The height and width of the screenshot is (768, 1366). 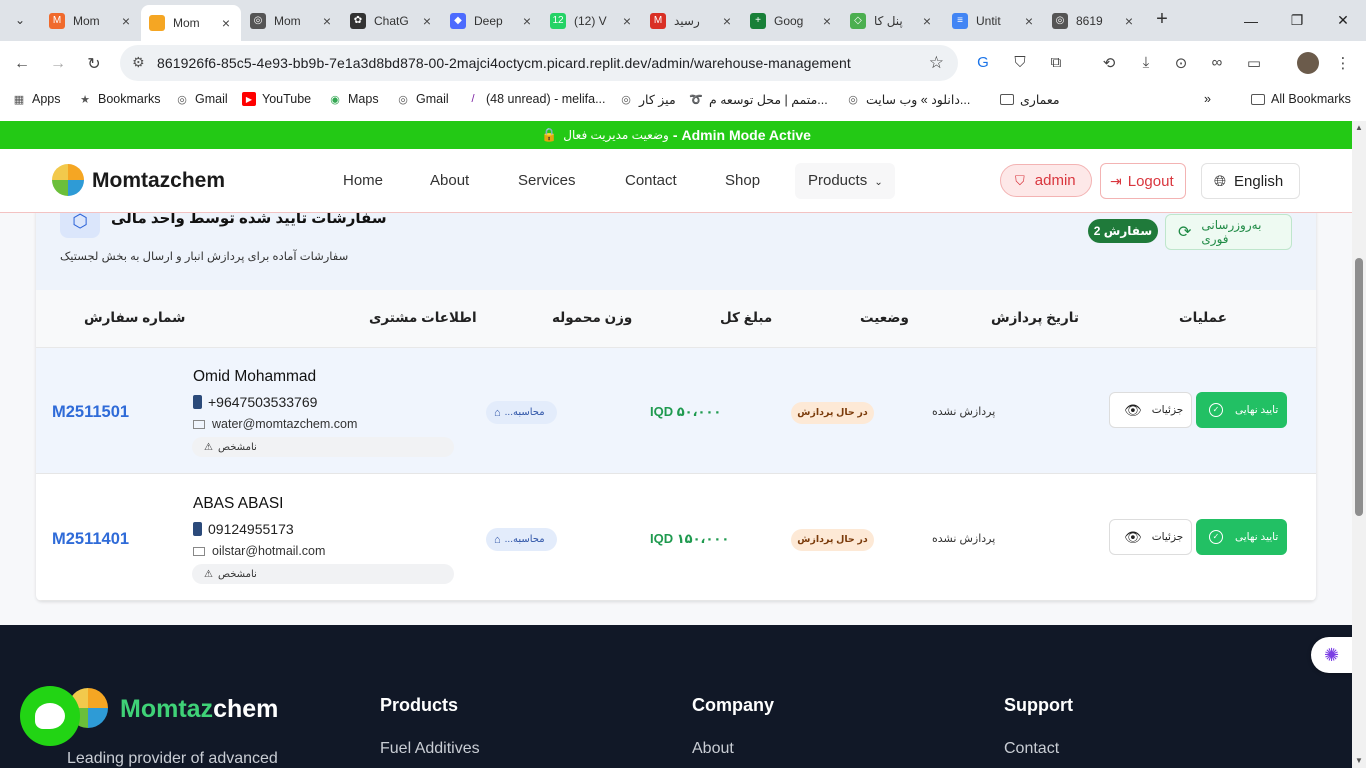 What do you see at coordinates (1359, 760) in the screenshot?
I see `scroll-down-arrow-icon: ▼` at bounding box center [1359, 760].